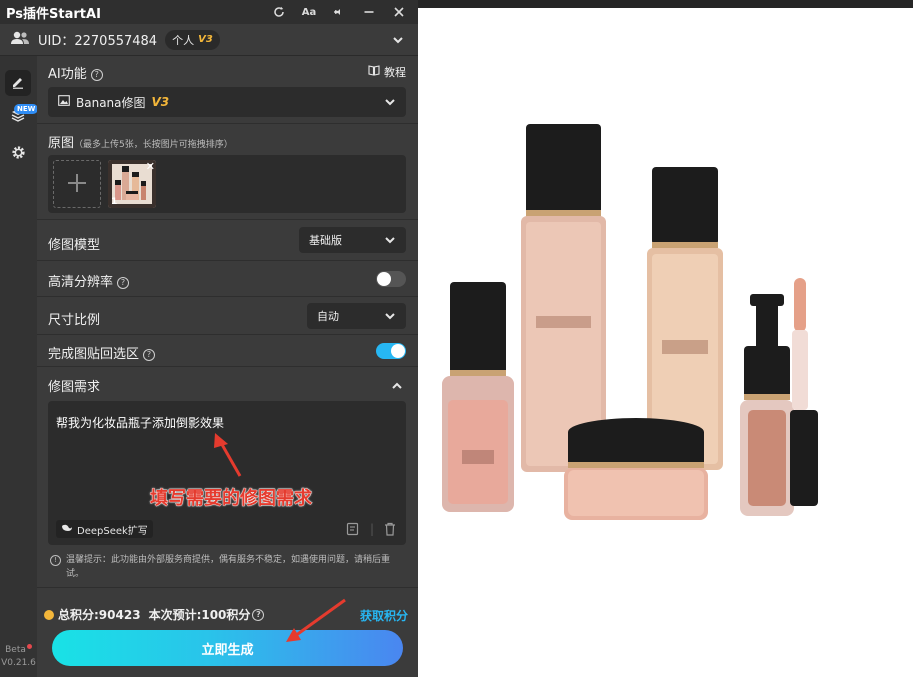 The height and width of the screenshot is (677, 913). I want to click on nail-bottle-left, so click(478, 397).